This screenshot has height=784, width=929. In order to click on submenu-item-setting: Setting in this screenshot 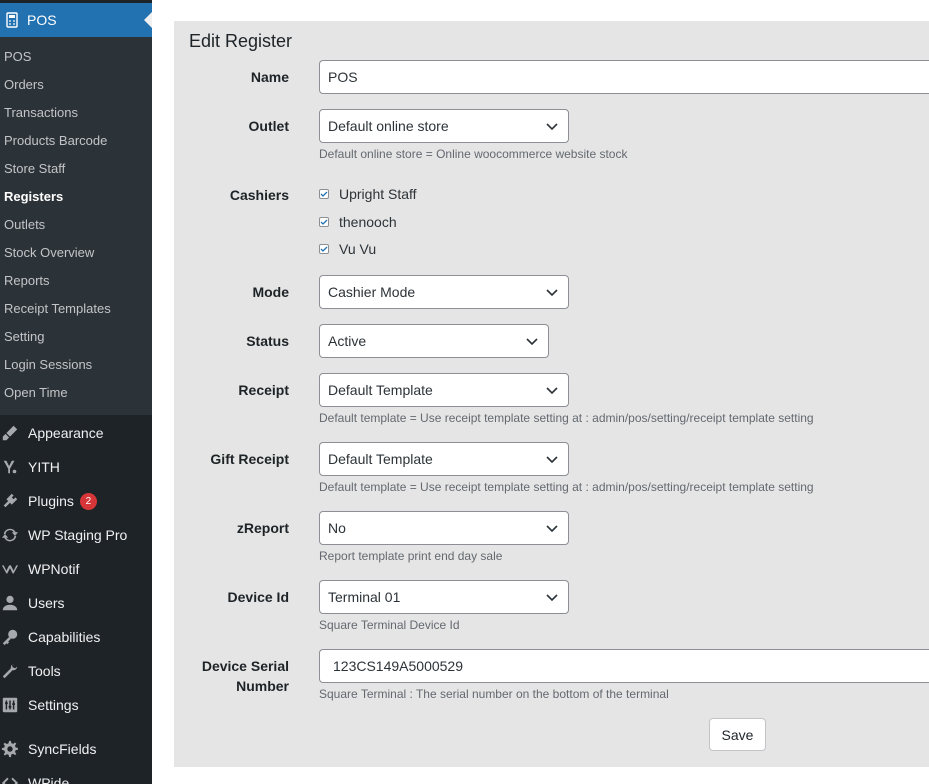, I will do `click(76, 337)`.